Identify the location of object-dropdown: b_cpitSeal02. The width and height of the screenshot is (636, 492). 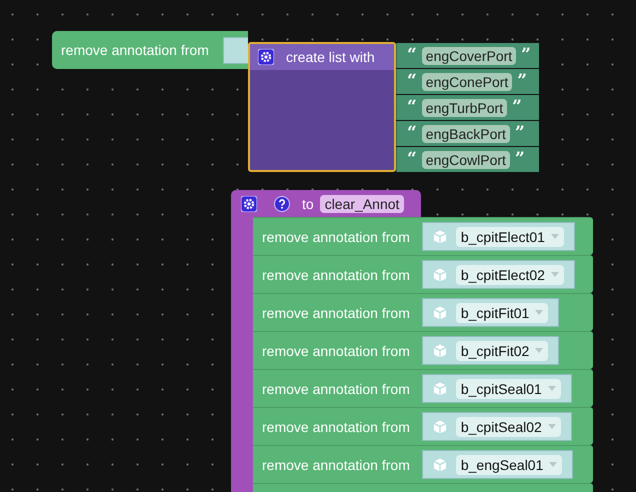
(508, 426).